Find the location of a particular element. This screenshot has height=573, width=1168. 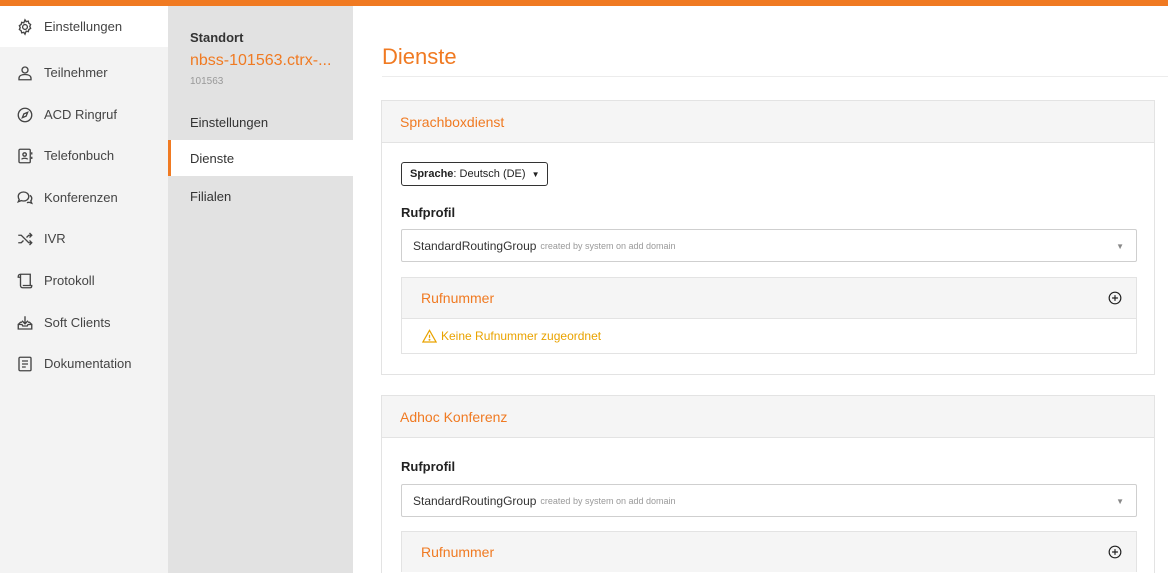

contact-book-icon is located at coordinates (25, 156).